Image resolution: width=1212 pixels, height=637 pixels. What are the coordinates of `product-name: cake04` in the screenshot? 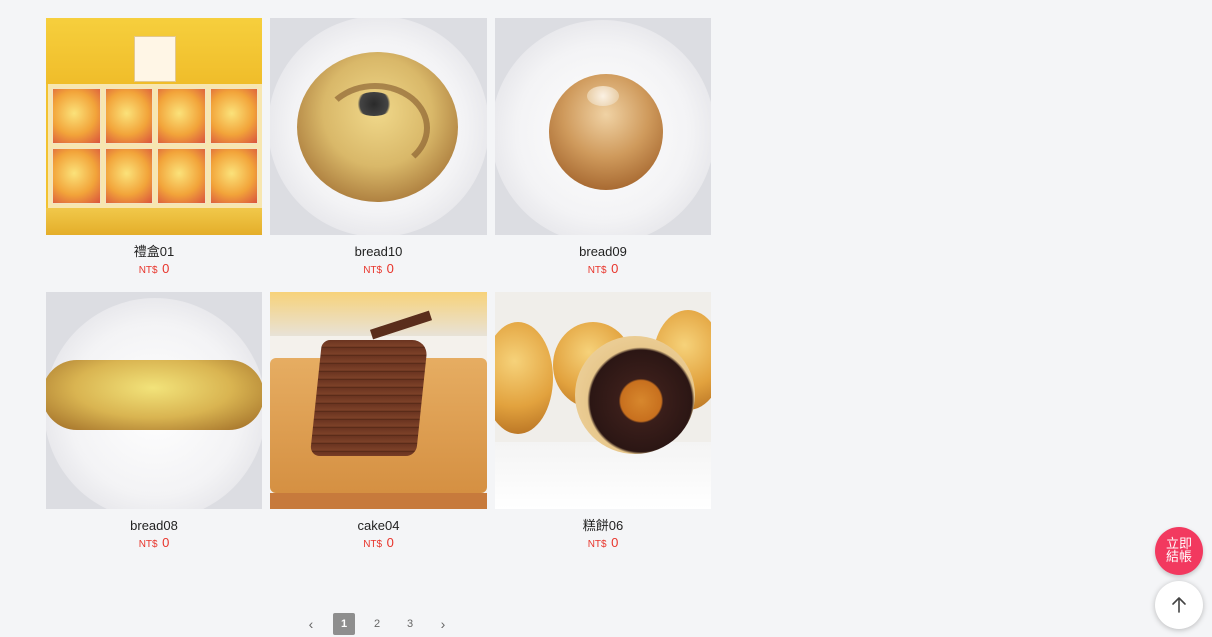 It's located at (378, 526).